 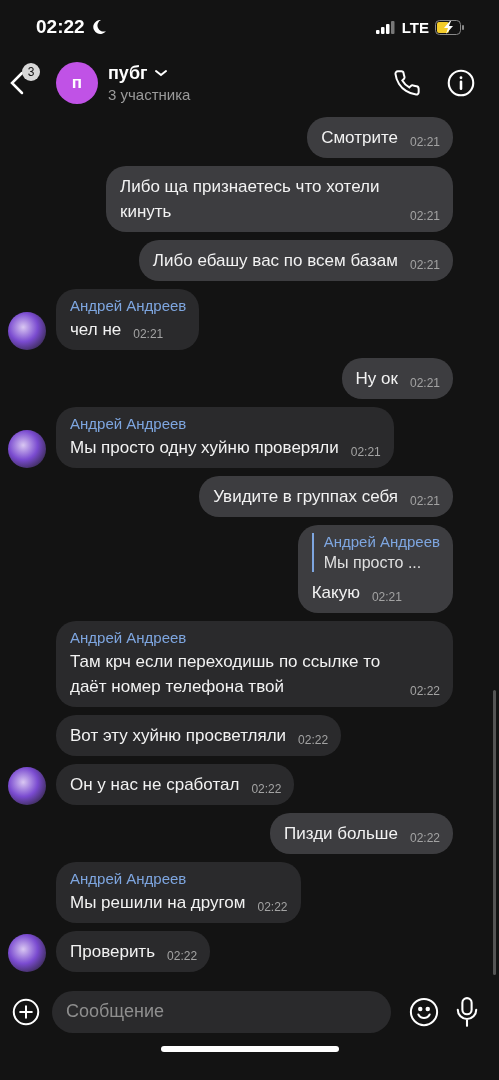 I want to click on message-text: Какую, so click(x=335, y=593).